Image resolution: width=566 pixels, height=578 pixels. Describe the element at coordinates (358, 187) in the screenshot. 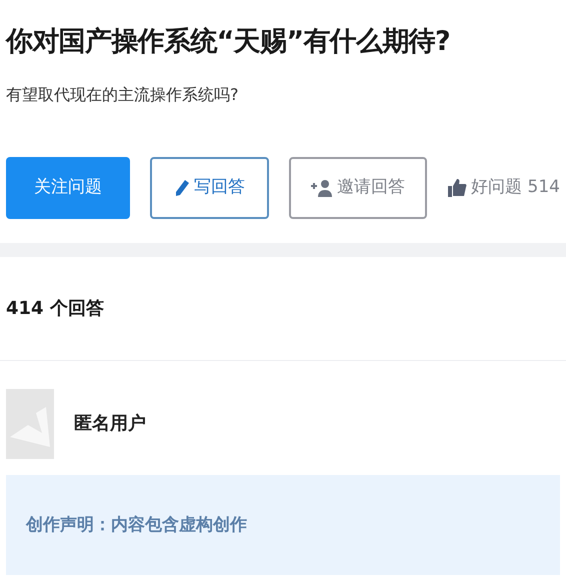

I see `action-button: 邀请回答` at that location.